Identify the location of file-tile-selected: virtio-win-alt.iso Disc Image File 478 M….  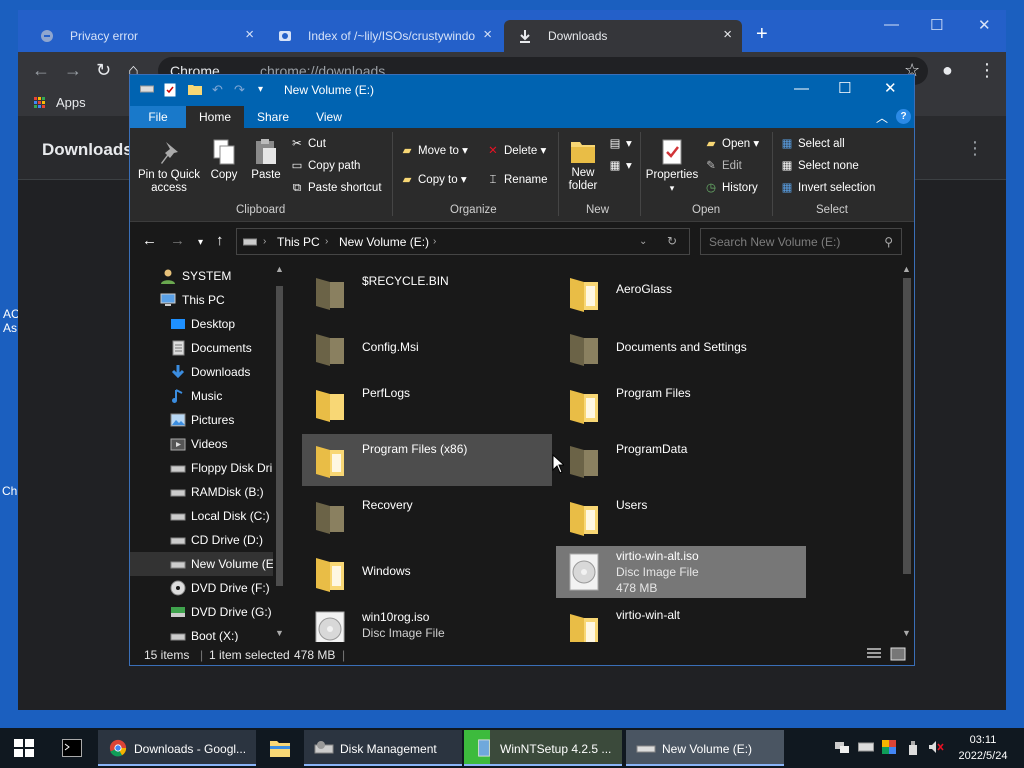
(681, 572).